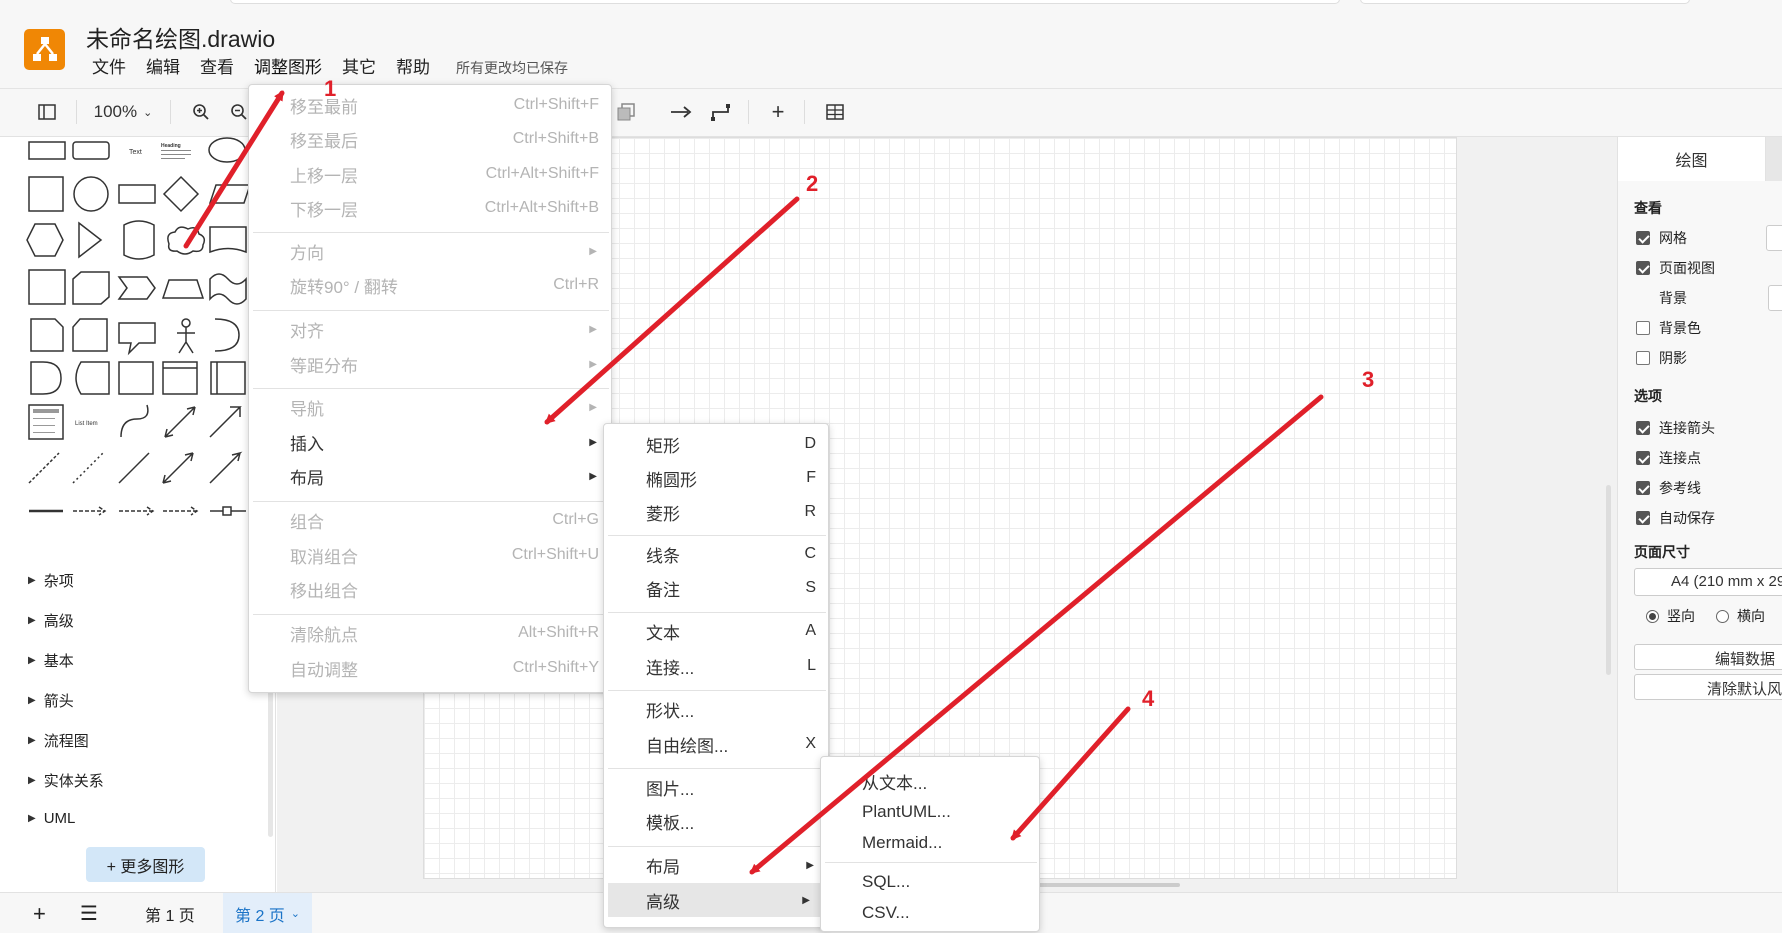 This screenshot has height=933, width=1782. Describe the element at coordinates (51, 580) in the screenshot. I see `category-misc: ▶ 杂项` at that location.